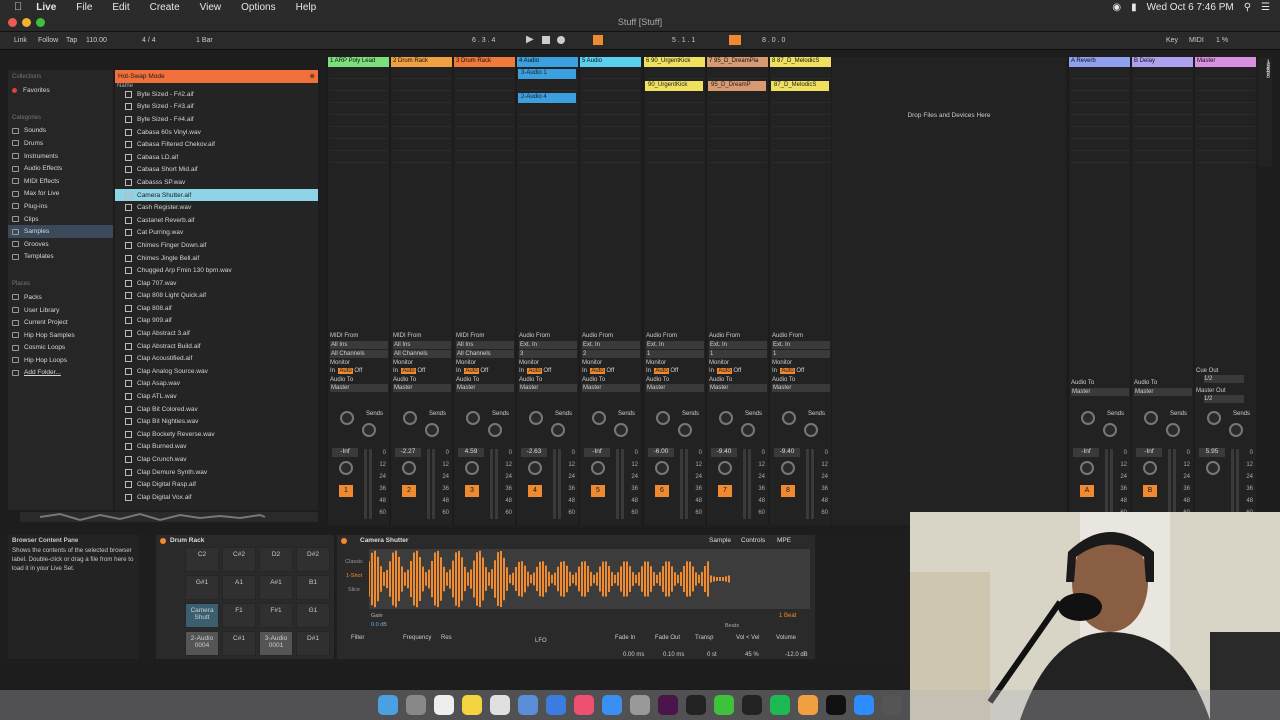 This screenshot has height=720, width=1280. What do you see at coordinates (1172, 40) in the screenshot?
I see `key-map-button: Key` at bounding box center [1172, 40].